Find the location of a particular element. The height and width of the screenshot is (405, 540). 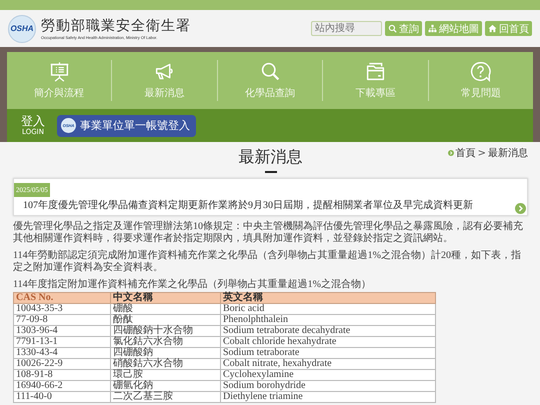

page-title: 最新消息 is located at coordinates (270, 157).